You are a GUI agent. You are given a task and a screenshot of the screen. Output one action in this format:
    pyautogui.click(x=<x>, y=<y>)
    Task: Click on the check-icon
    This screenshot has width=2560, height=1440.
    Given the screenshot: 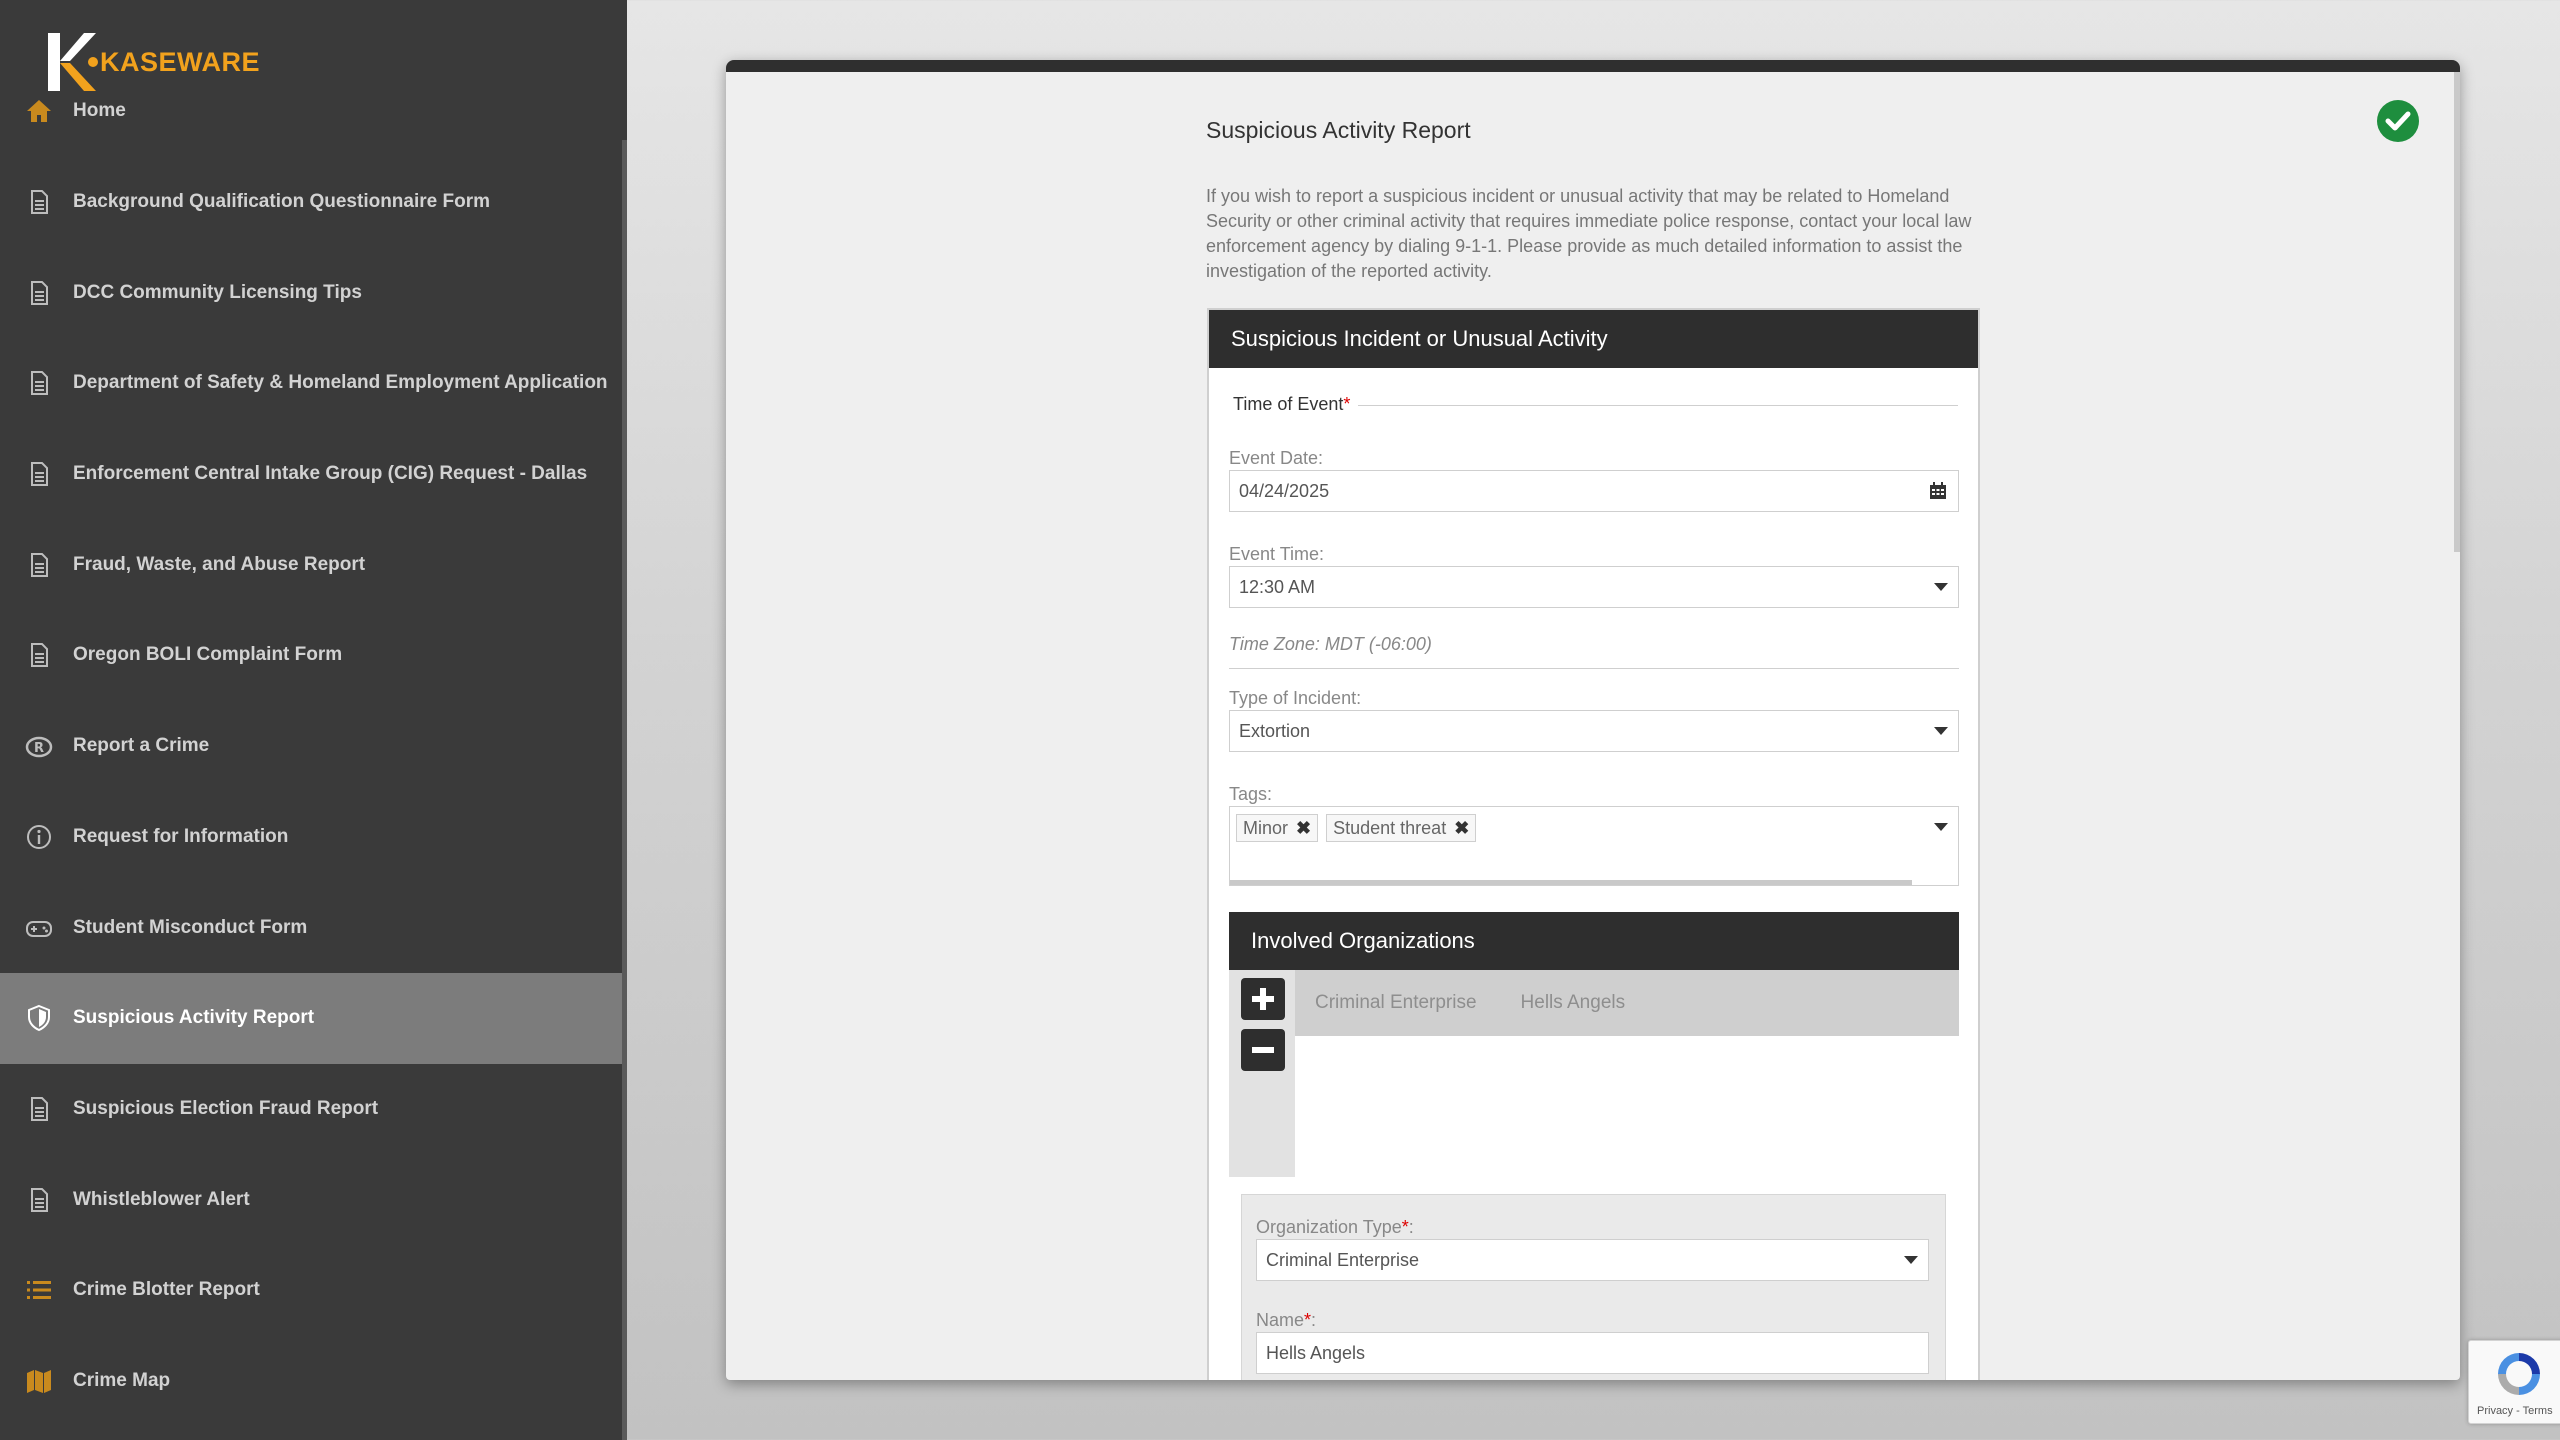 What is the action you would take?
    pyautogui.click(x=2398, y=121)
    